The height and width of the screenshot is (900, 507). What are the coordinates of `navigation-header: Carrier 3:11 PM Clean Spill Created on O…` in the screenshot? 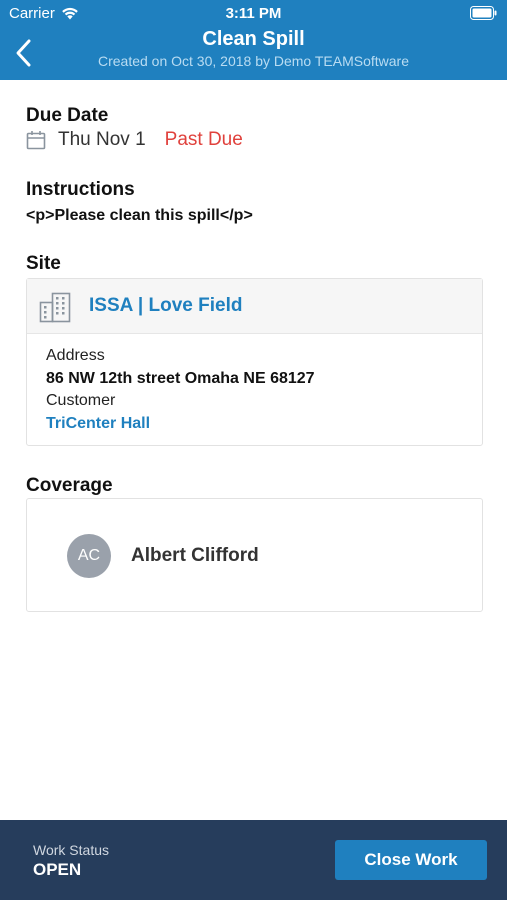 It's located at (253, 40).